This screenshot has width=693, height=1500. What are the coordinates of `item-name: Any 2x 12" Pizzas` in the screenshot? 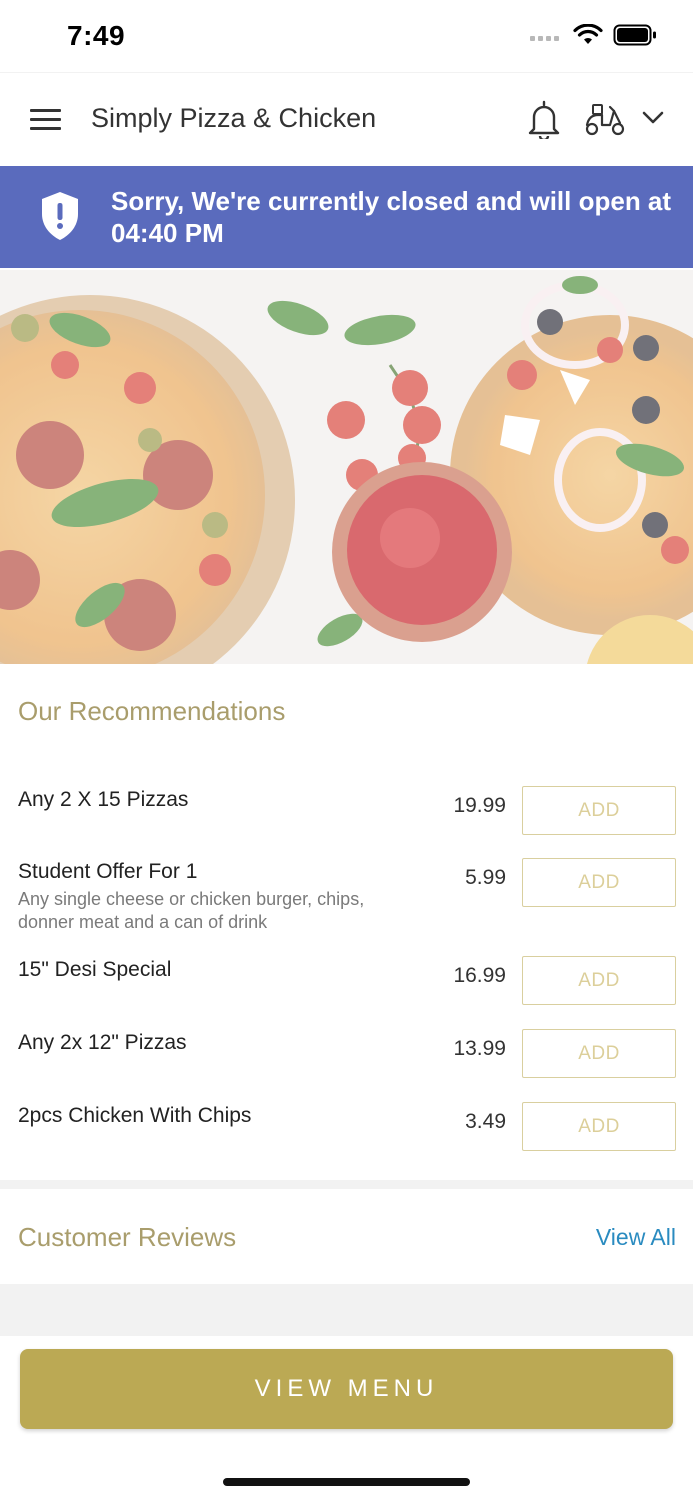 It's located at (102, 1042).